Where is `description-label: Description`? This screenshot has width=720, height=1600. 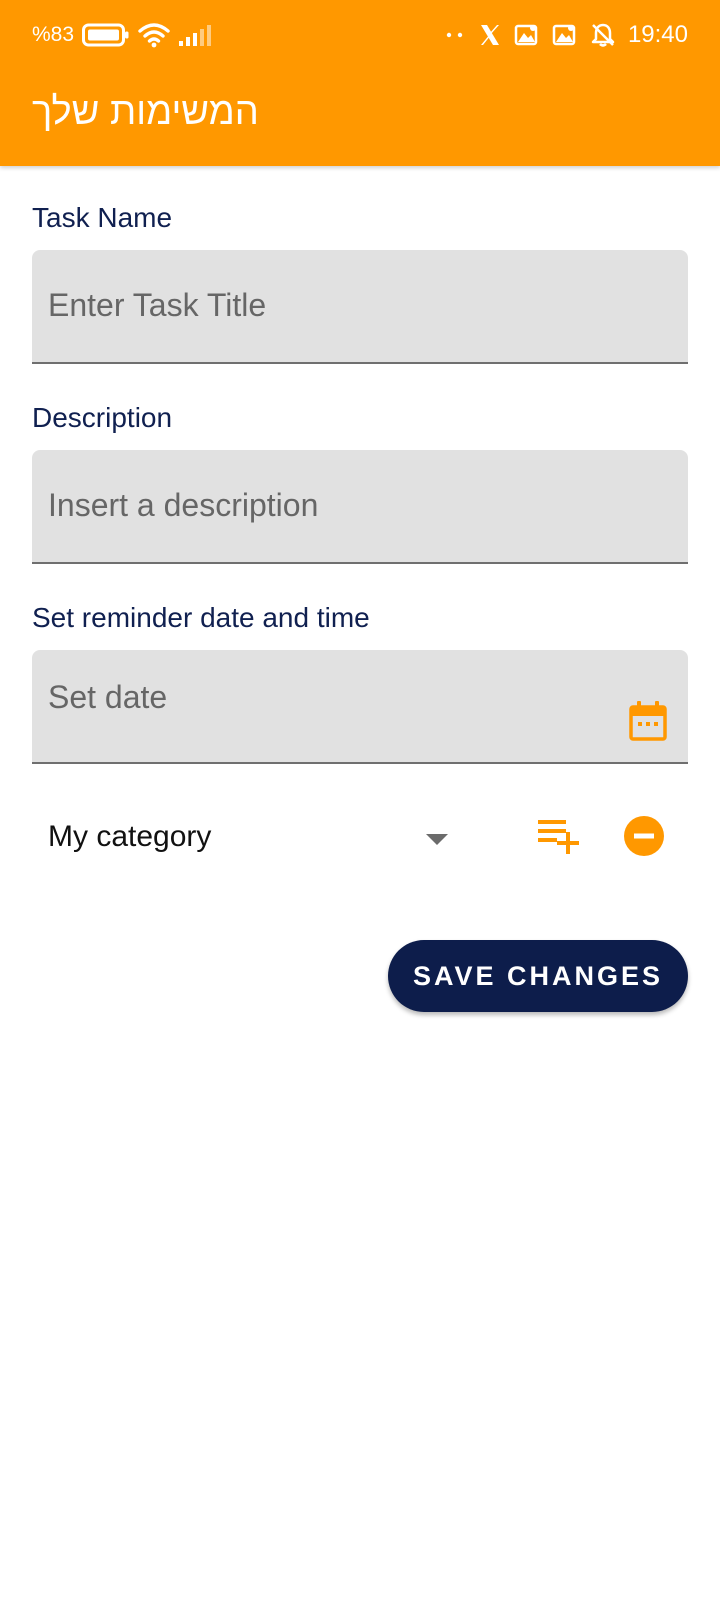 description-label: Description is located at coordinates (102, 417).